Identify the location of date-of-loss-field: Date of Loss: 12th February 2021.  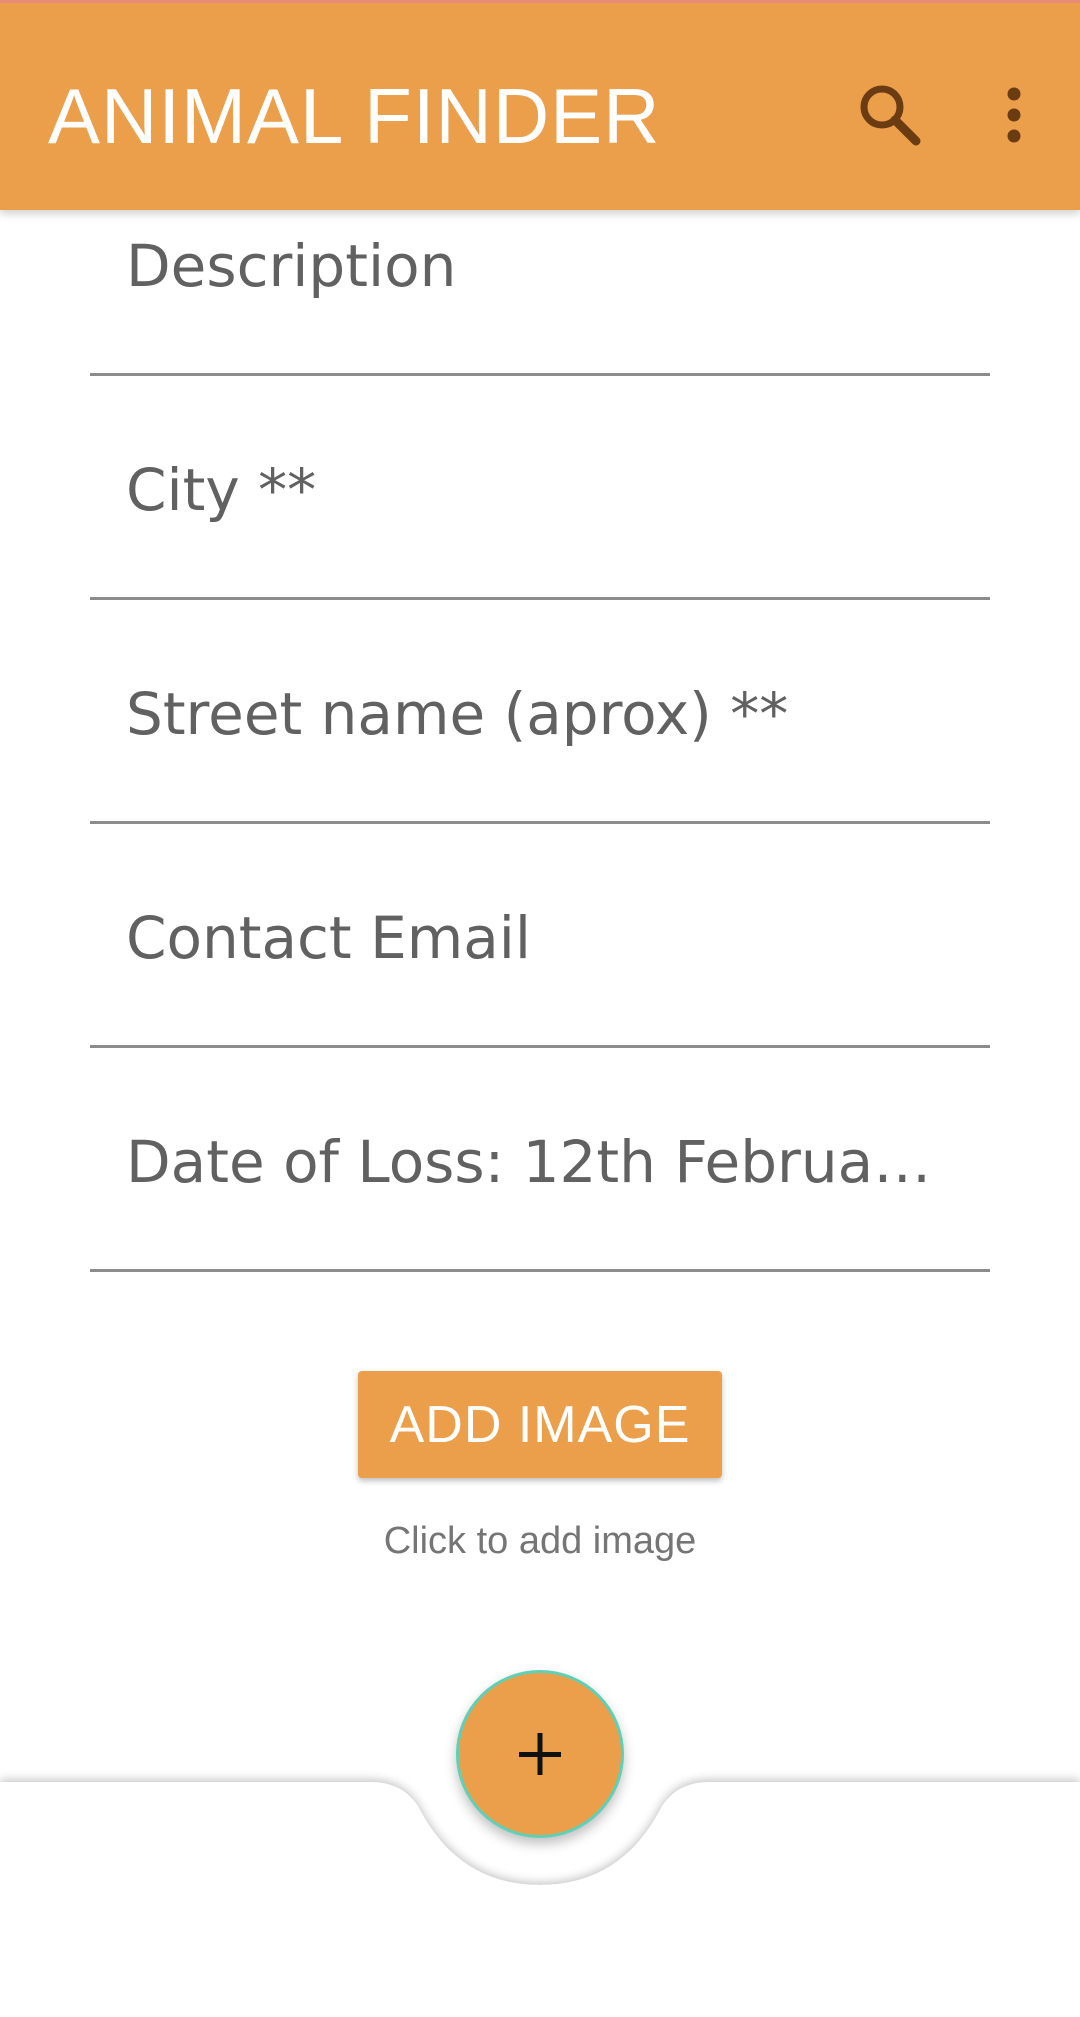
(540, 1160).